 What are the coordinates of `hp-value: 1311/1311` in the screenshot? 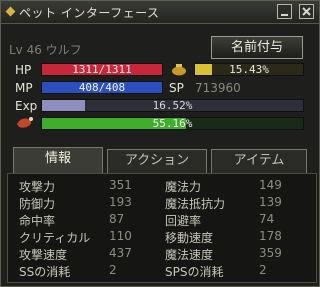 It's located at (102, 69).